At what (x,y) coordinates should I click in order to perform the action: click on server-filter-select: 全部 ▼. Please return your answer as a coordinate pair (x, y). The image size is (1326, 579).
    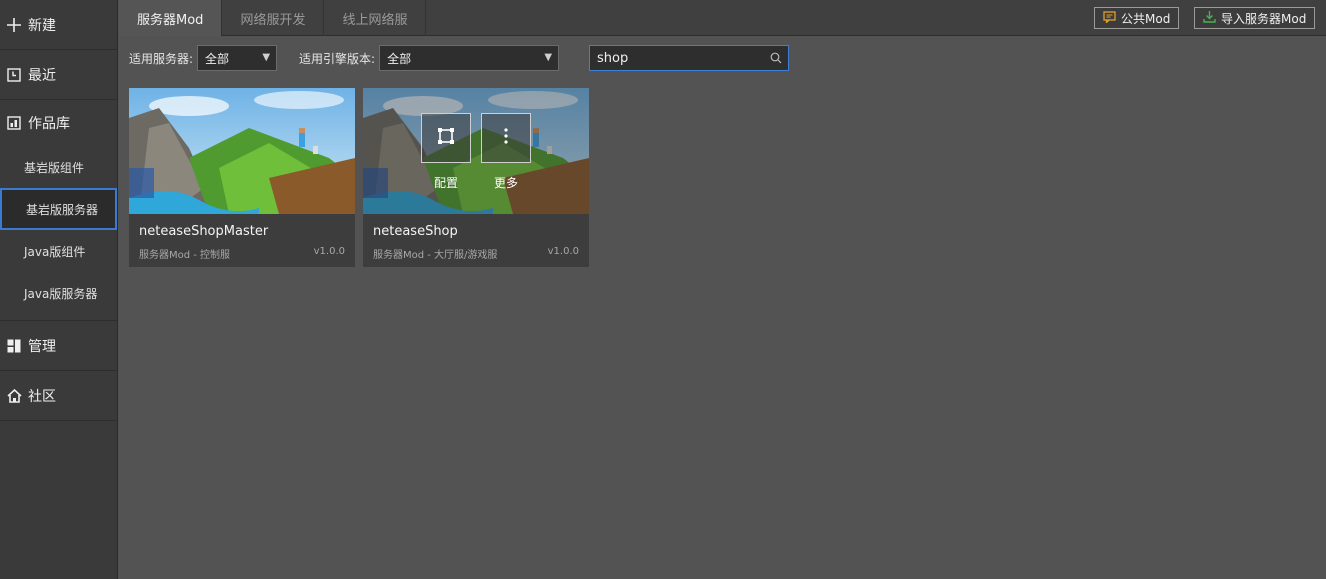
    Looking at the image, I should click on (237, 58).